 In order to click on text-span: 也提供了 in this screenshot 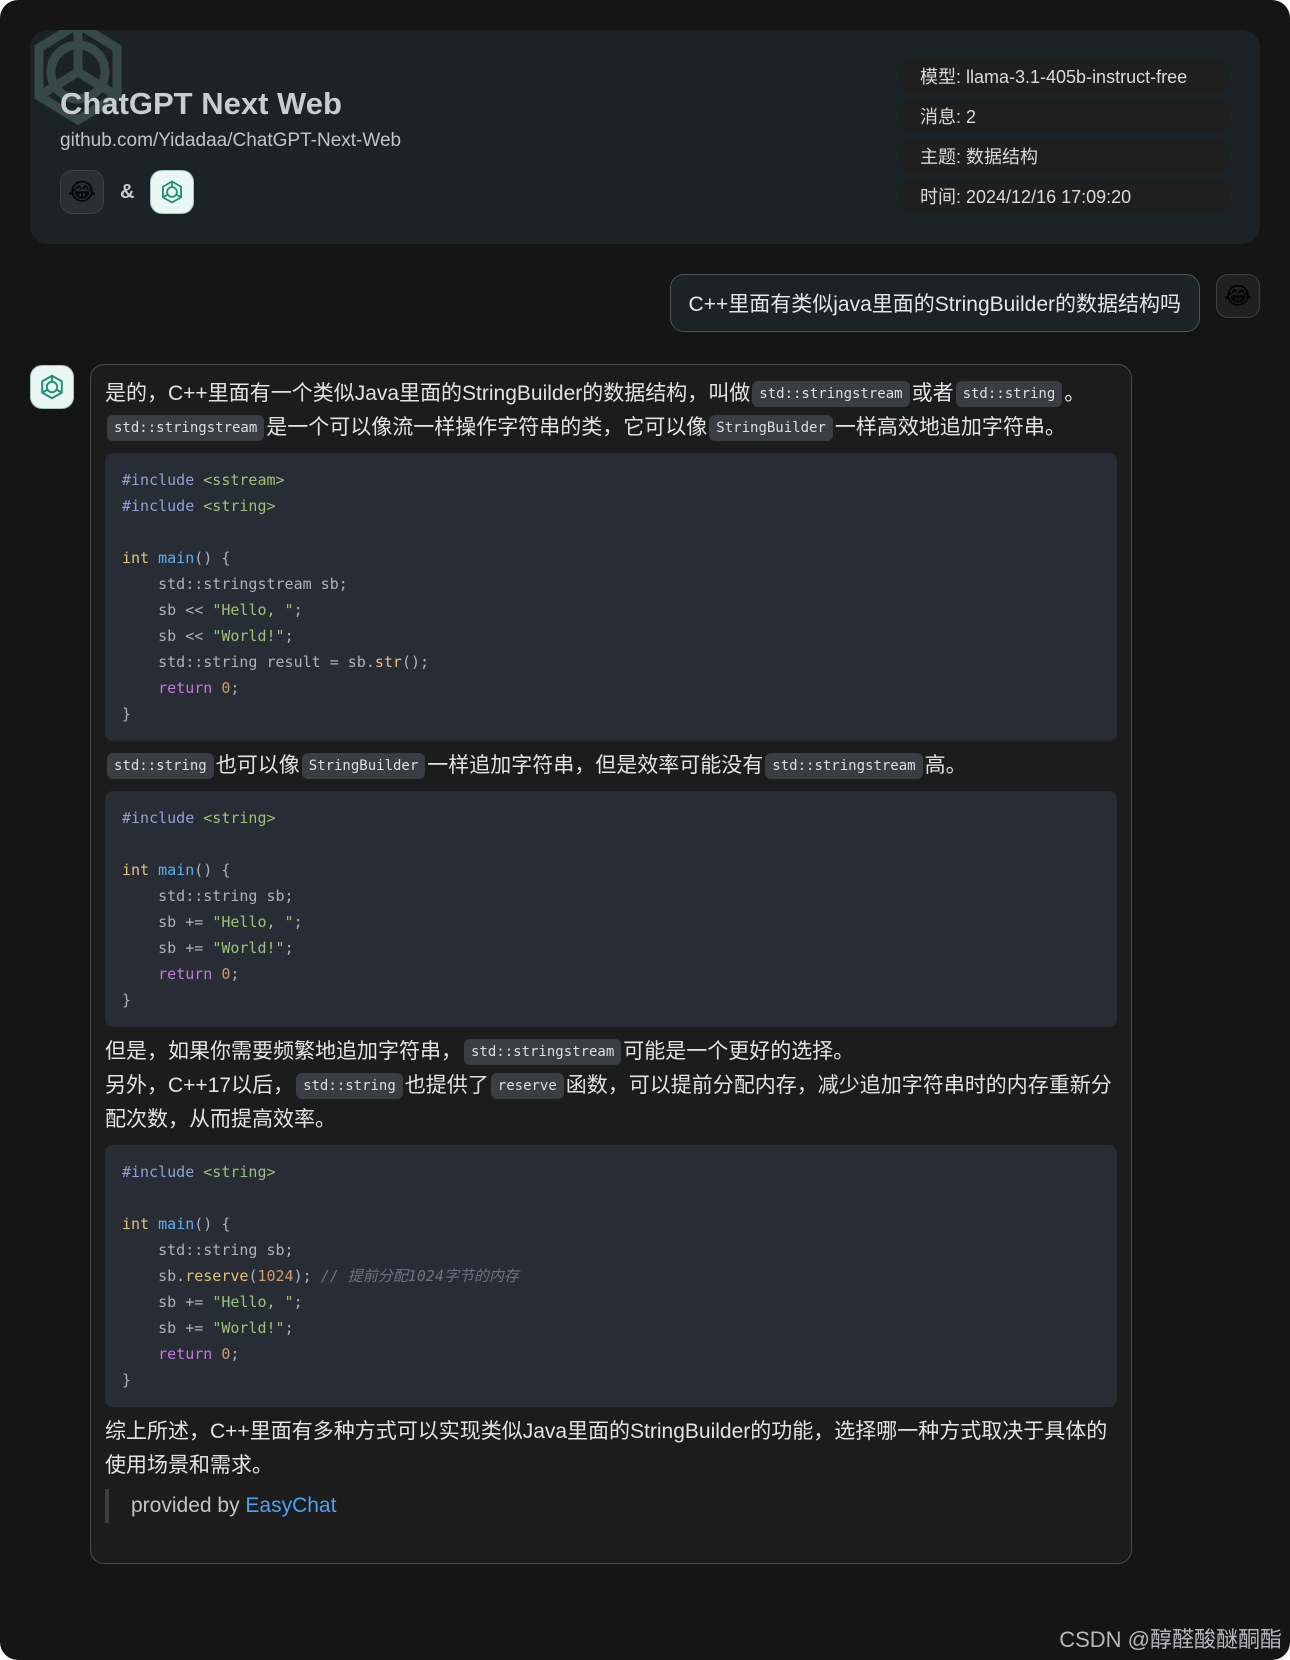, I will do `click(446, 1085)`.